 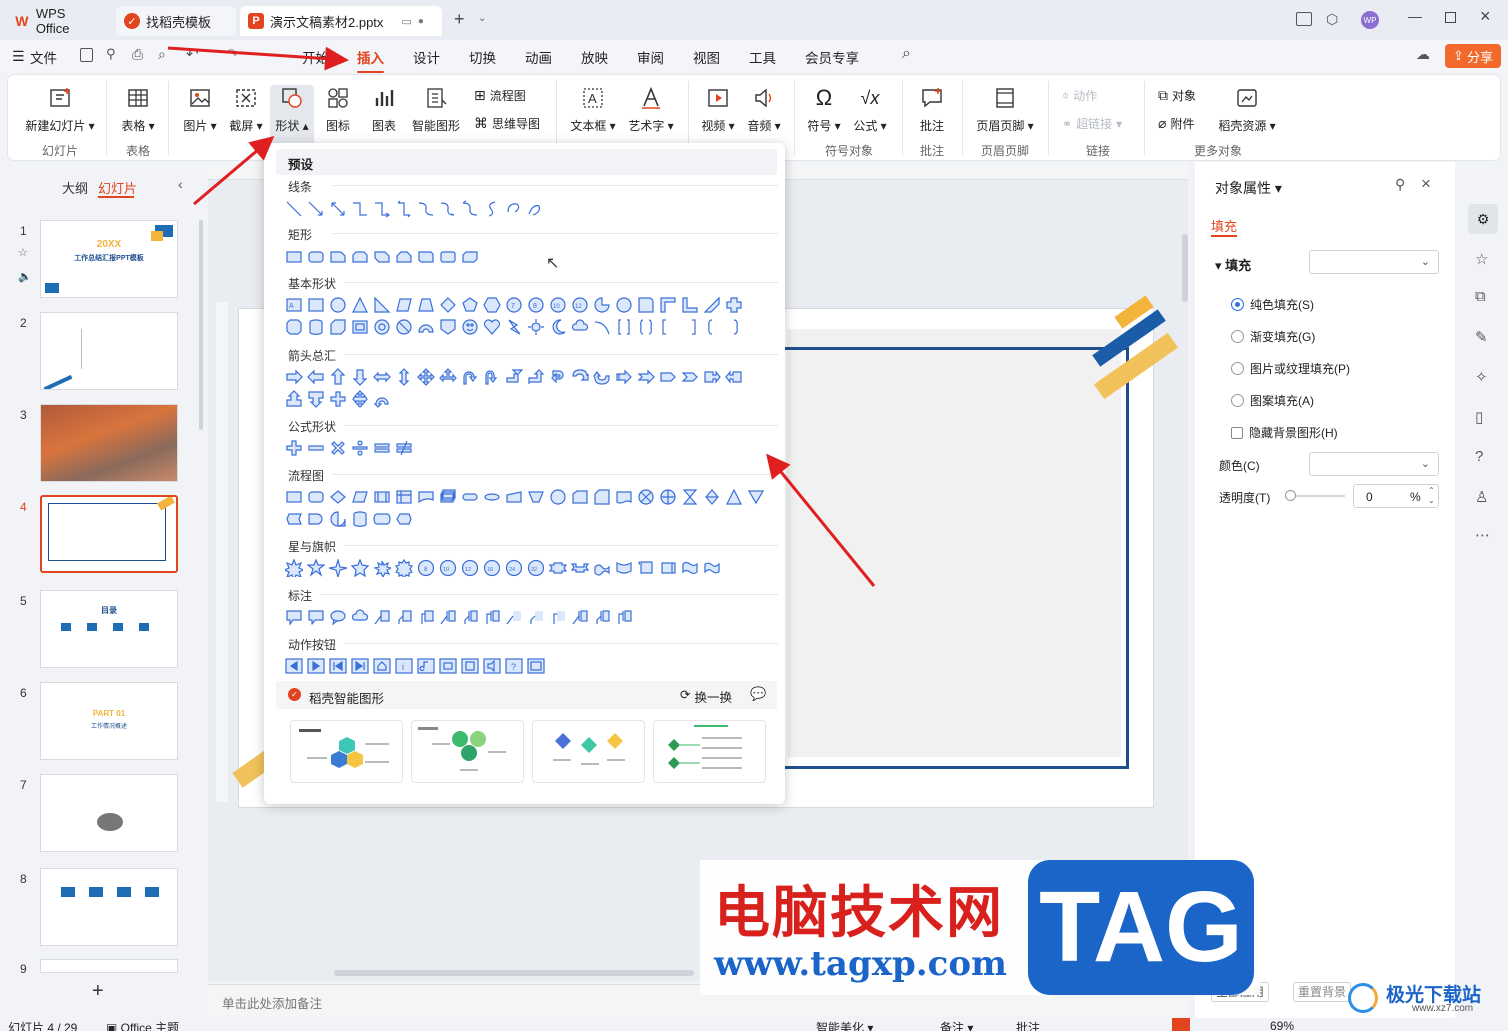 I want to click on beautify-button: 智能美化 ▾, so click(x=844, y=1025).